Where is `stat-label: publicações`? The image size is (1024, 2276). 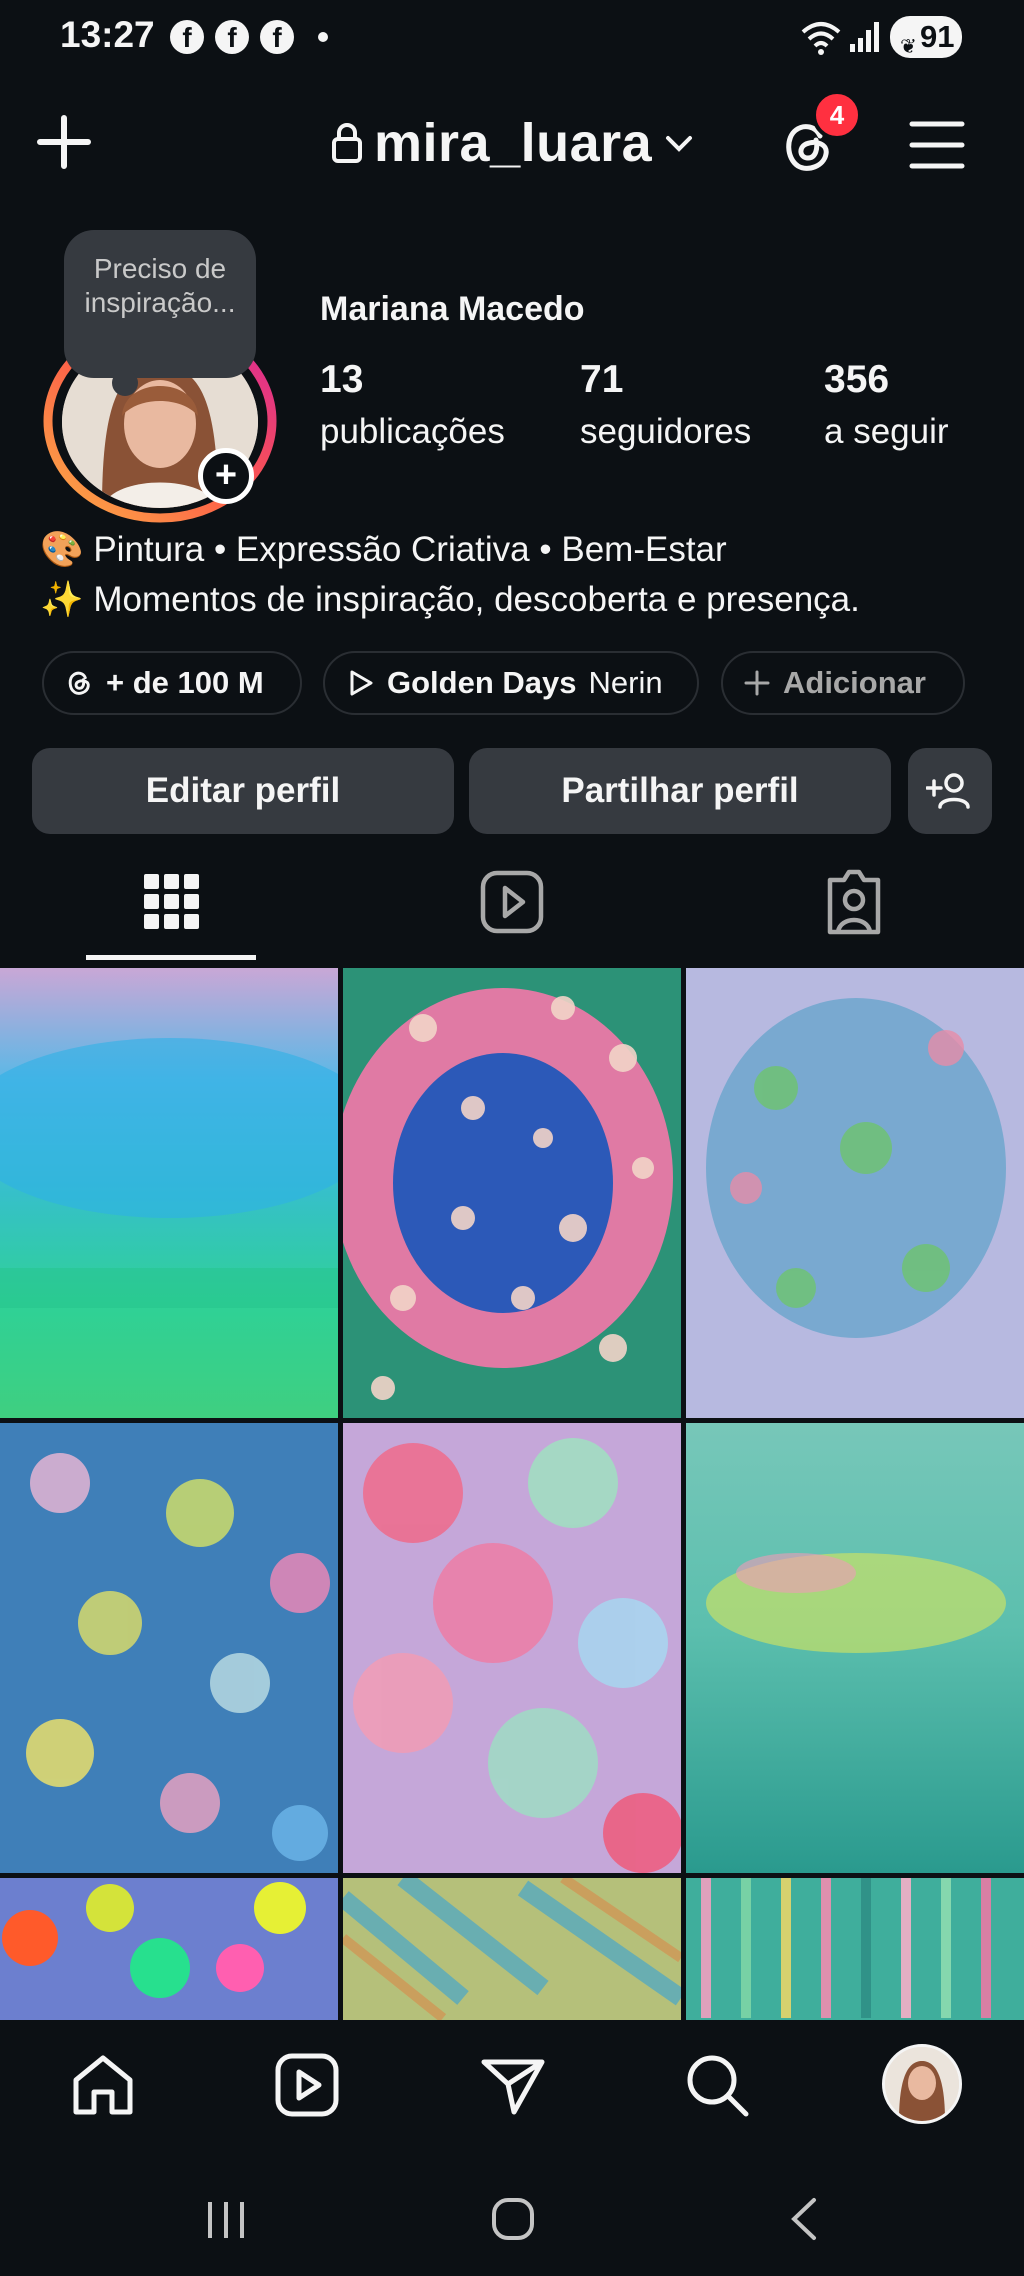
stat-label: publicações is located at coordinates (412, 431).